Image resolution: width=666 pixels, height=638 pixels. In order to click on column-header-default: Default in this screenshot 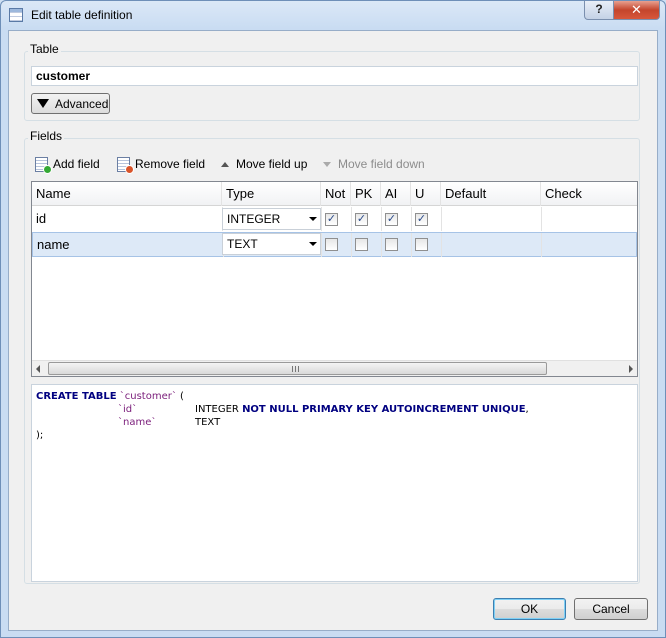, I will do `click(491, 194)`.